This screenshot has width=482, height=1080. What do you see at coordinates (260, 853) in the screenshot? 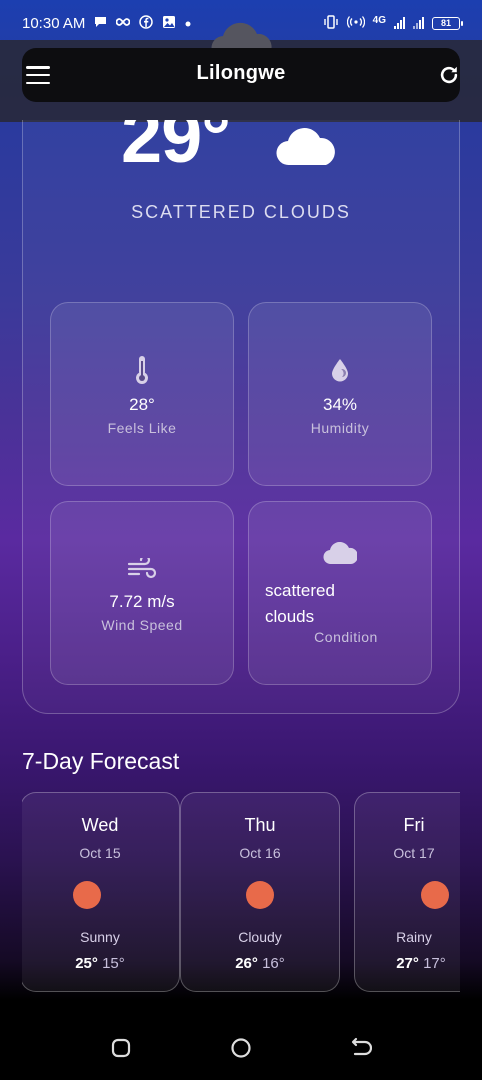
I see `forecast-day-date: Oct 16` at bounding box center [260, 853].